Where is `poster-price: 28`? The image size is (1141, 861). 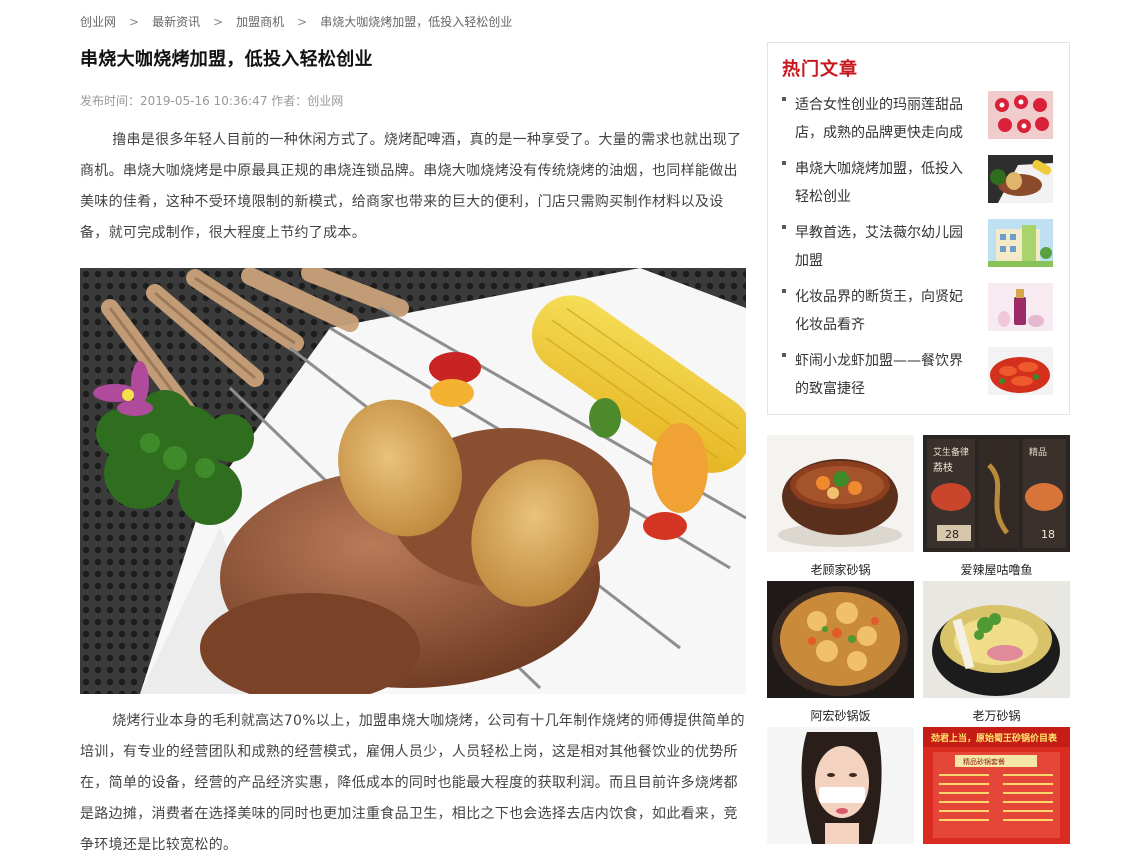 poster-price: 28 is located at coordinates (952, 534).